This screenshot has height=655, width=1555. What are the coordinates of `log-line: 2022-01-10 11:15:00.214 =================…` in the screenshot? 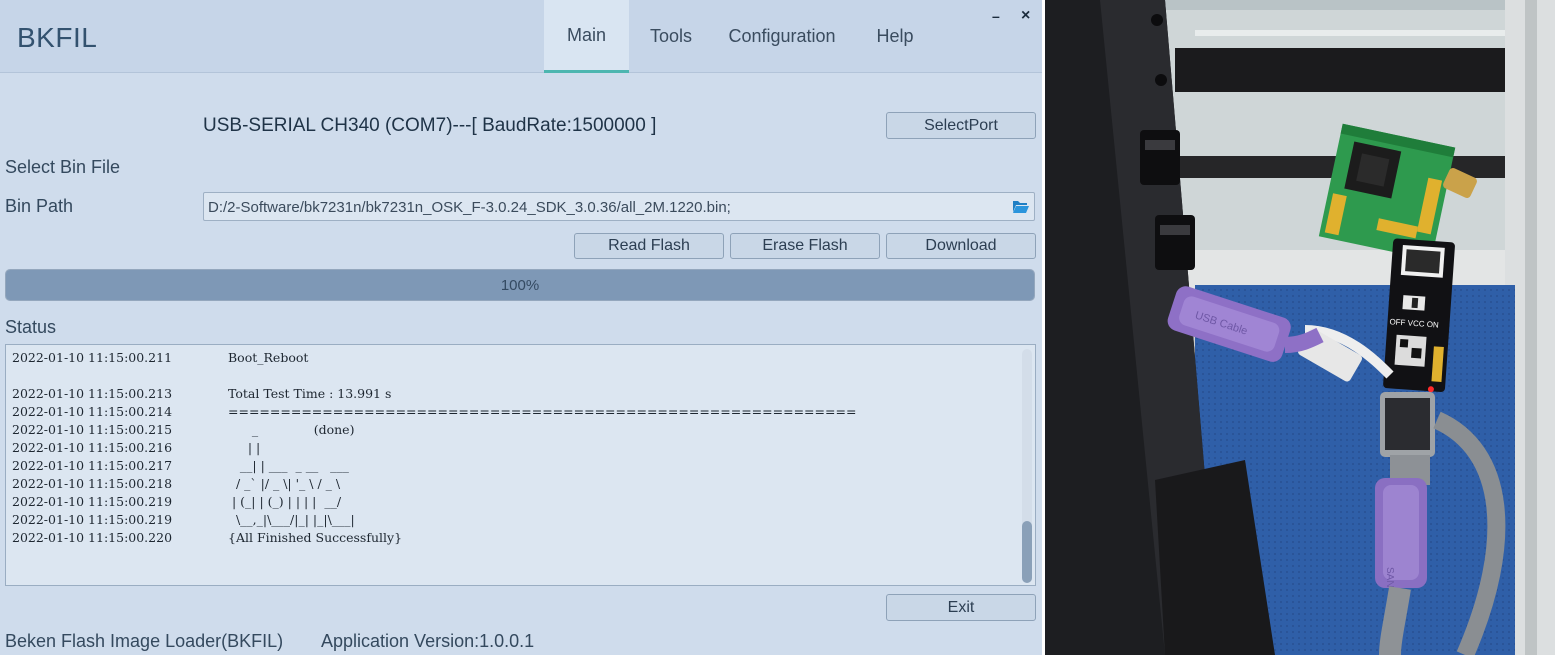 It's located at (434, 412).